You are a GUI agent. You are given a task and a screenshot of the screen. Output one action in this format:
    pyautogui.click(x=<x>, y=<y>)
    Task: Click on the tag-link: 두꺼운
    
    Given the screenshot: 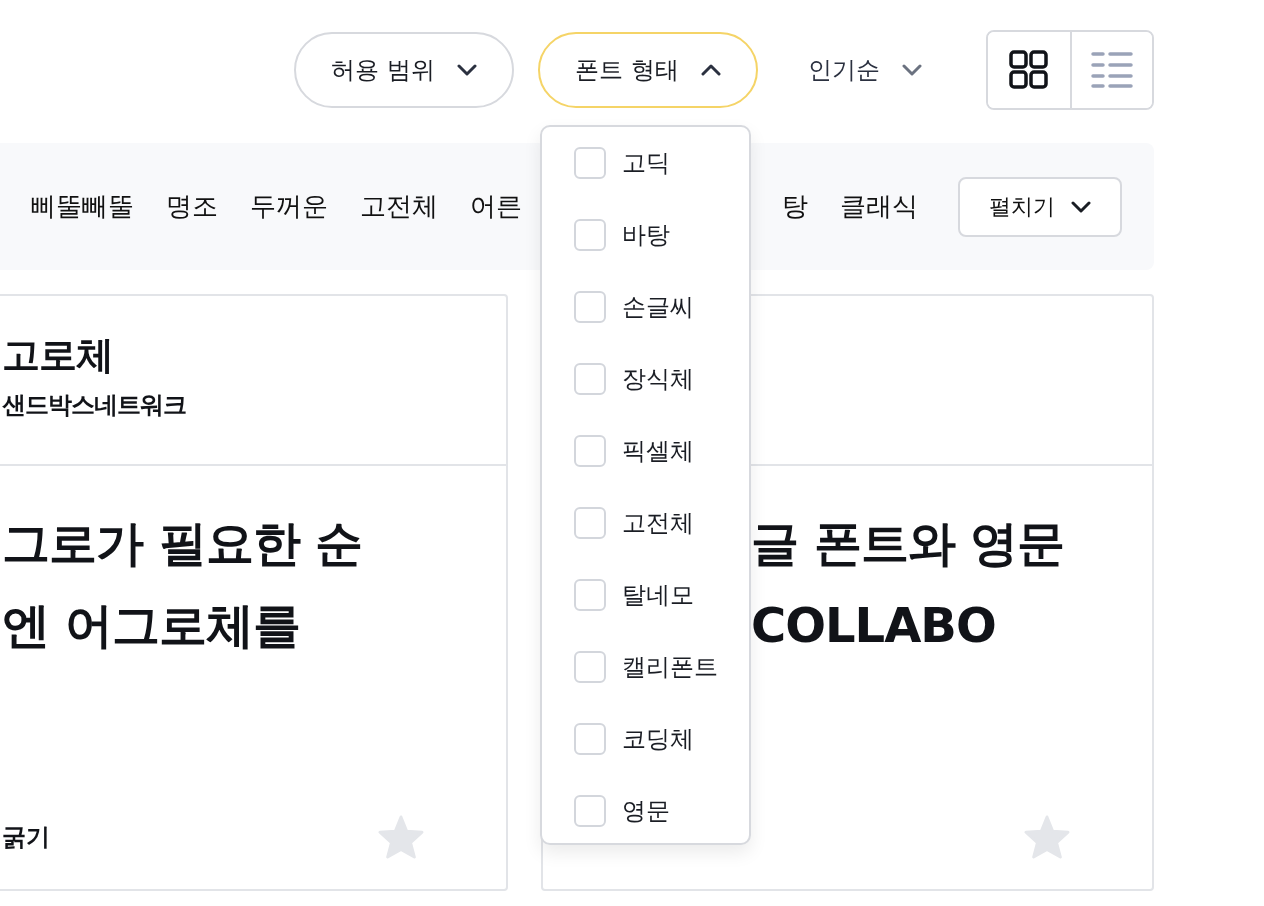 What is the action you would take?
    pyautogui.click(x=289, y=206)
    